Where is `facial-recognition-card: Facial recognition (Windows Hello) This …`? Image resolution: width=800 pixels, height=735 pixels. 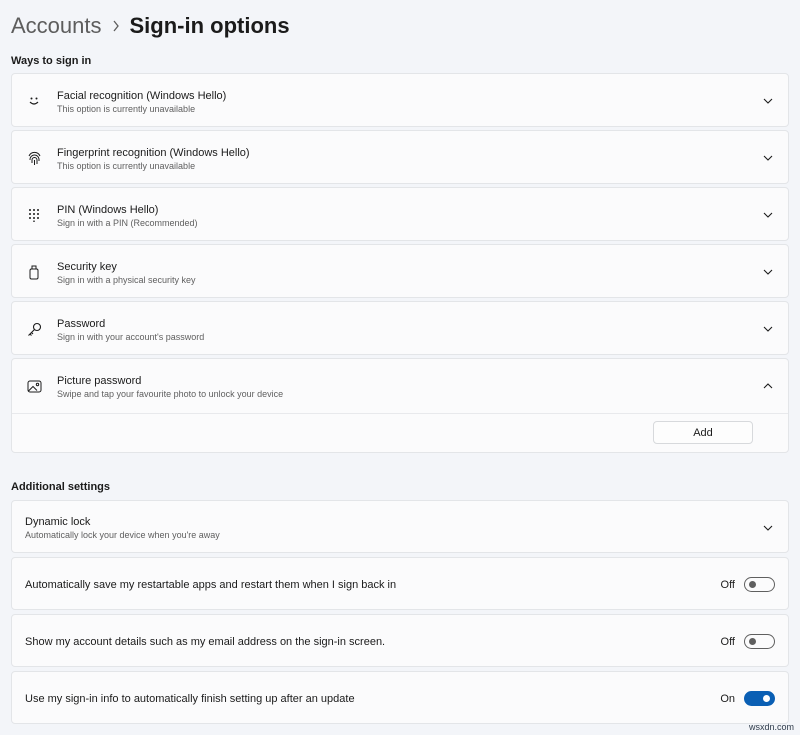 facial-recognition-card: Facial recognition (Windows Hello) This … is located at coordinates (400, 100).